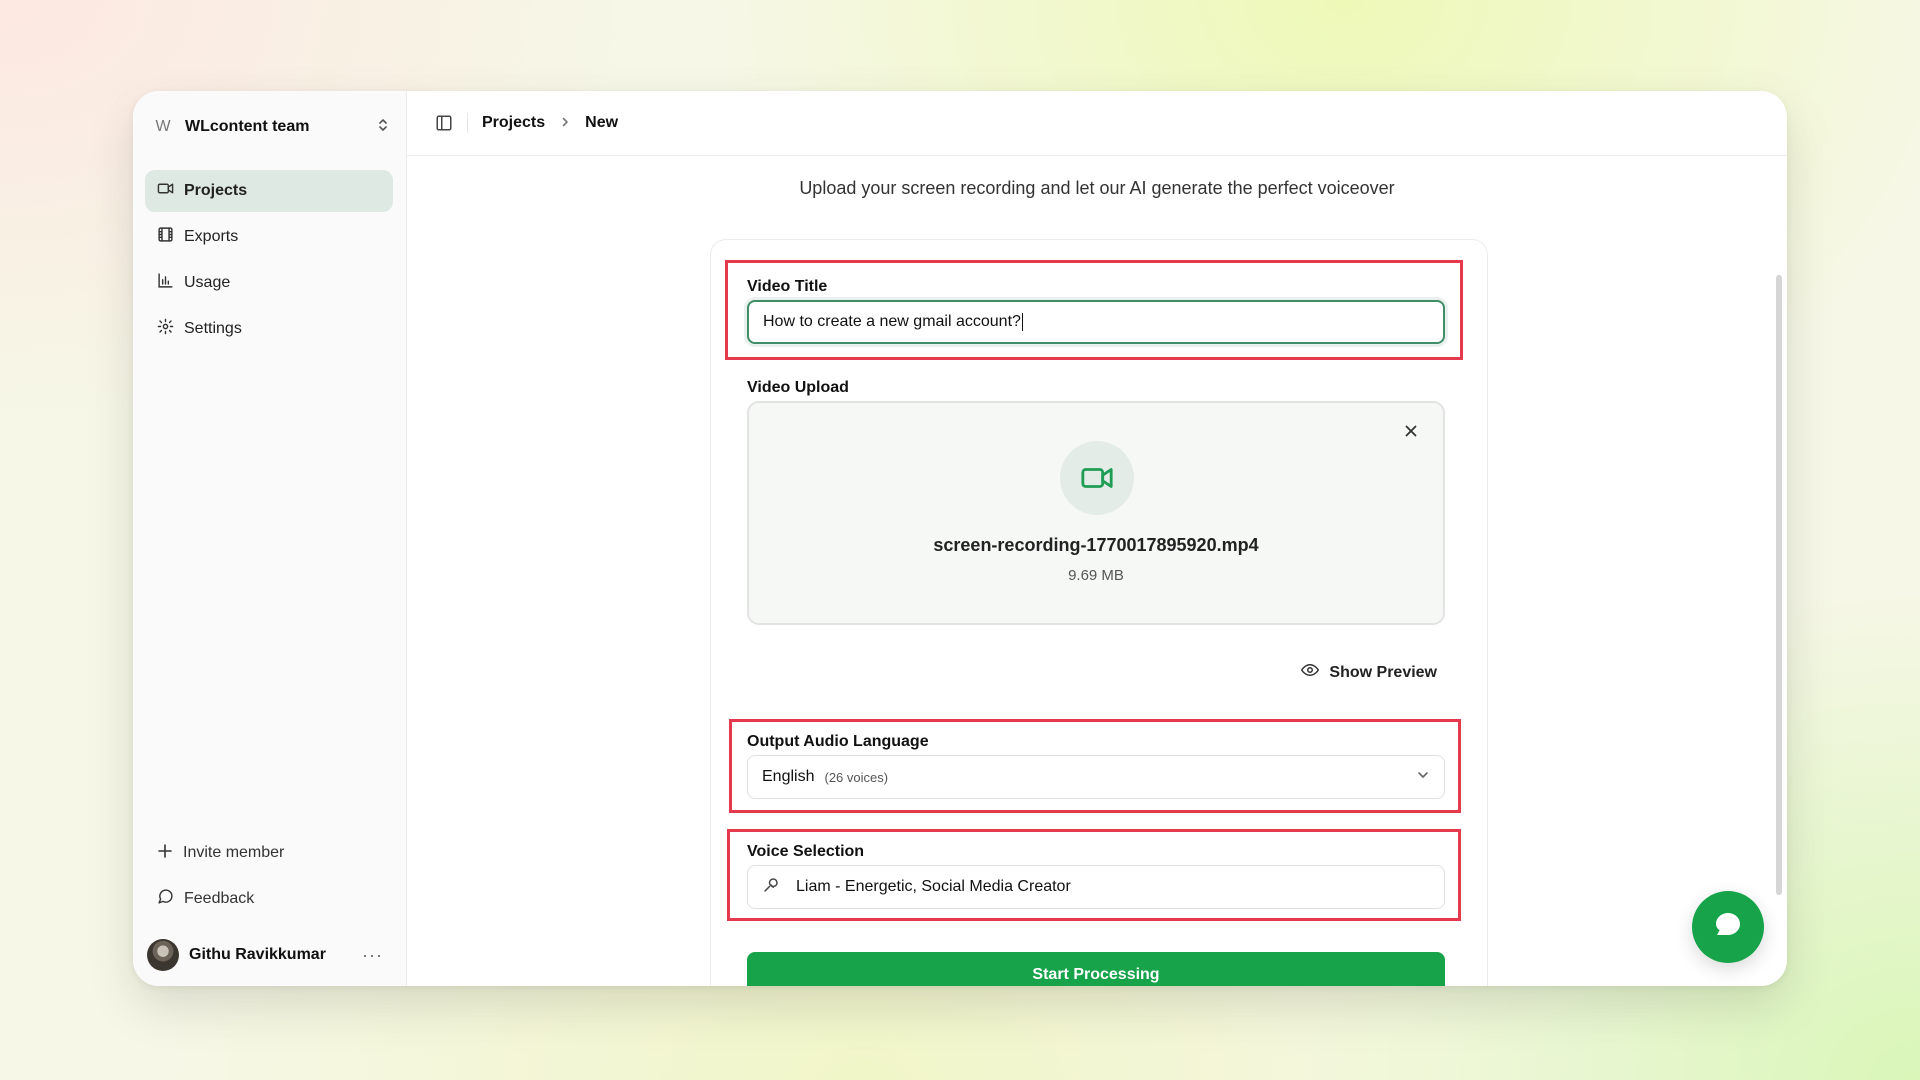  What do you see at coordinates (806, 851) in the screenshot?
I see `voice-selection-label: Voice Selection` at bounding box center [806, 851].